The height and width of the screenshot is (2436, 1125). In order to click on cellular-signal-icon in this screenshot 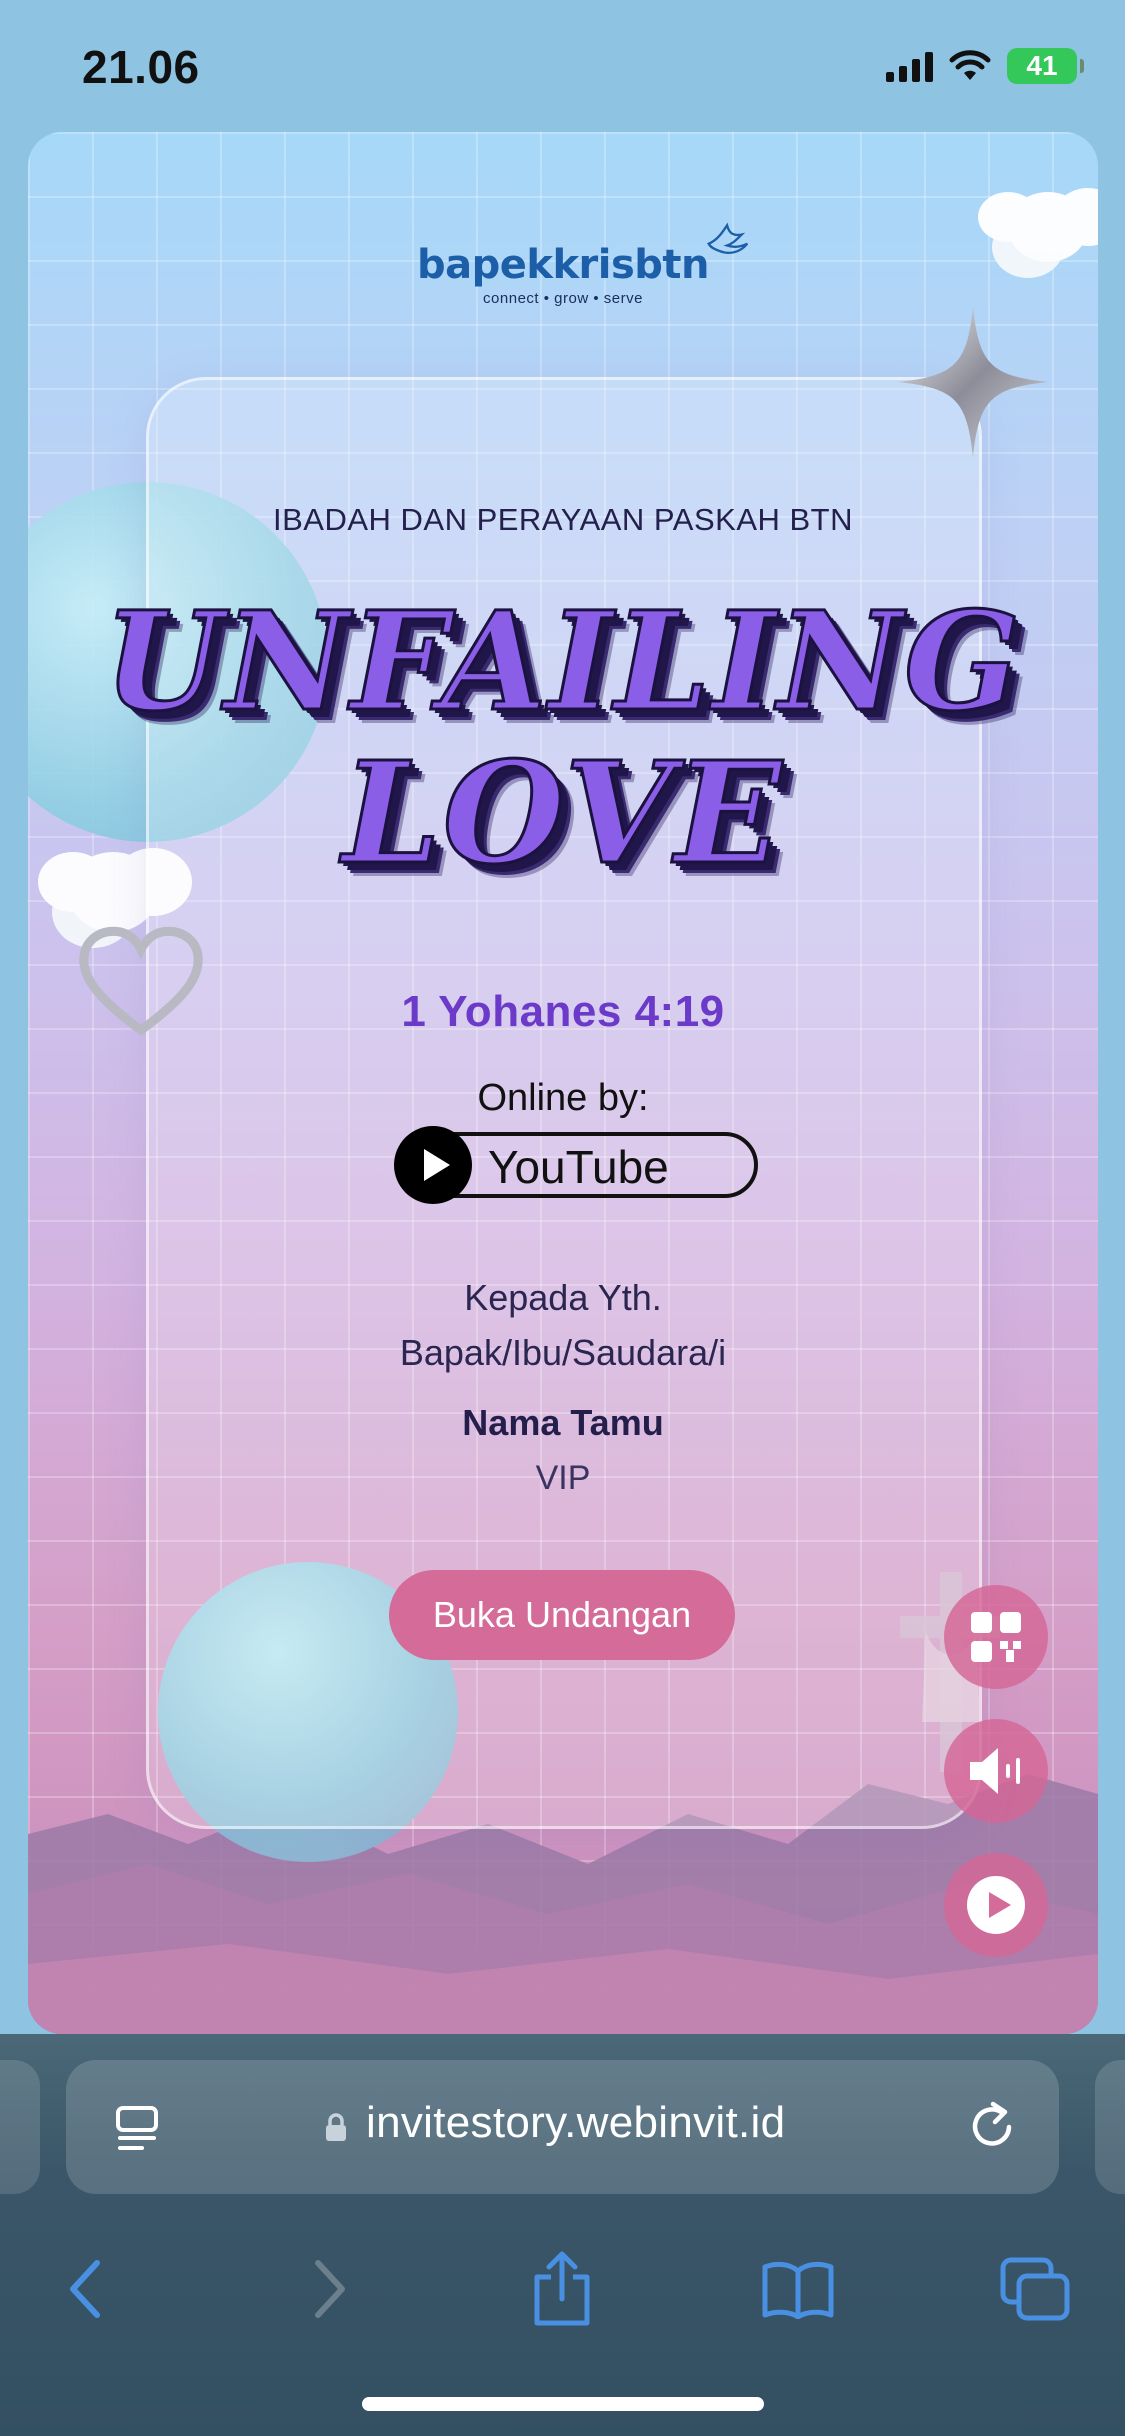, I will do `click(909, 66)`.